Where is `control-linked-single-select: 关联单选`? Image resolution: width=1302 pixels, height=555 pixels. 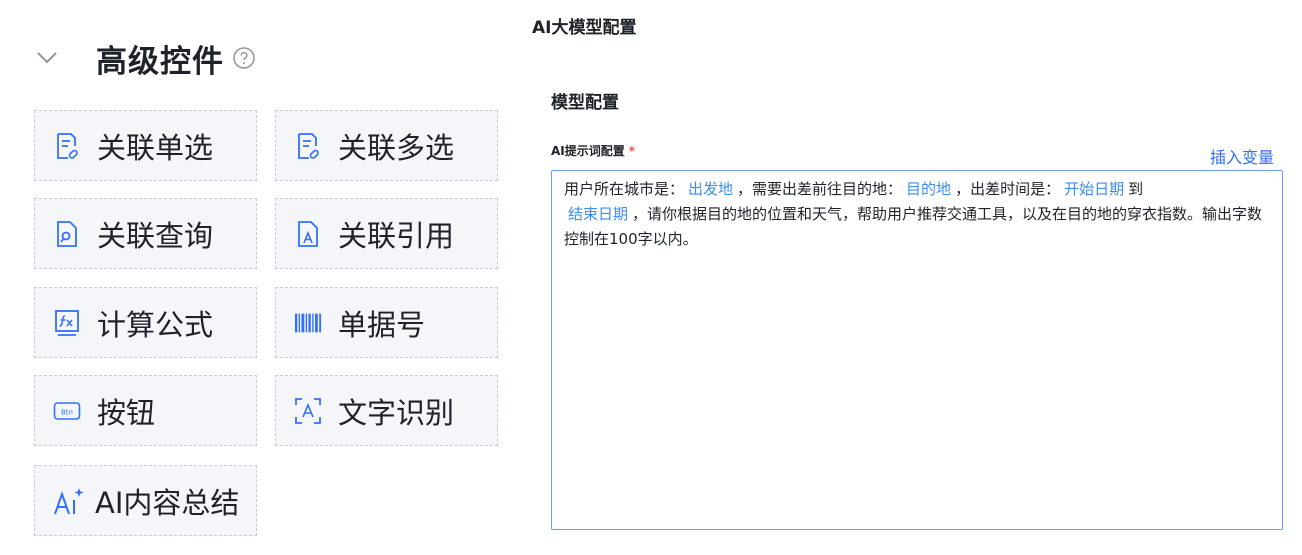 control-linked-single-select: 关联单选 is located at coordinates (145, 145).